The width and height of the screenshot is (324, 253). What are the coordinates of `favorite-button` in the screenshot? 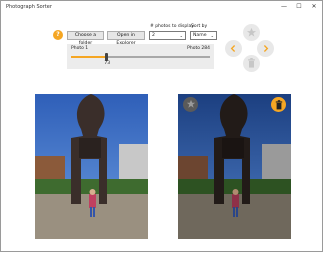 It's located at (251, 32).